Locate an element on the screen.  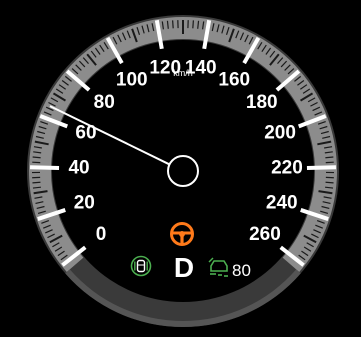
tick-label: 200 is located at coordinates (280, 133).